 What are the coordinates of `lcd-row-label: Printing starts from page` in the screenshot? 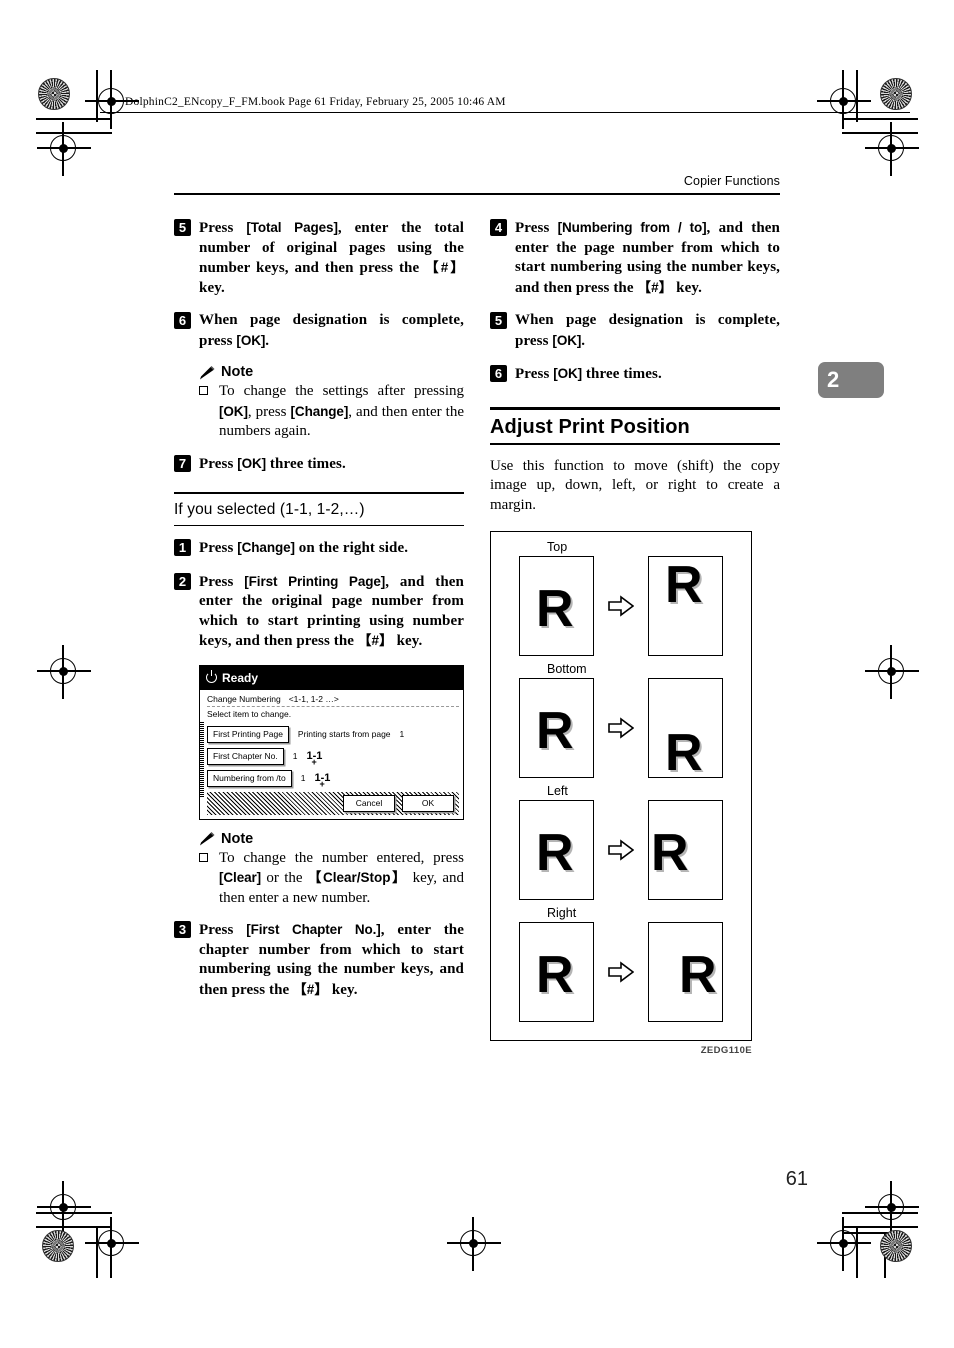 It's located at (344, 734).